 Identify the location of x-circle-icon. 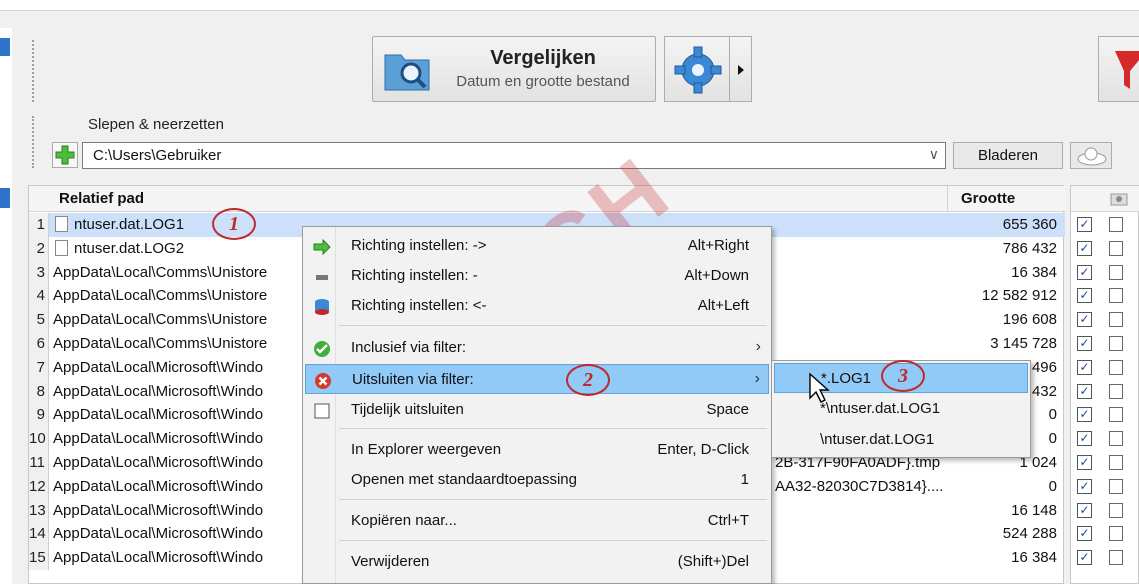
(323, 381).